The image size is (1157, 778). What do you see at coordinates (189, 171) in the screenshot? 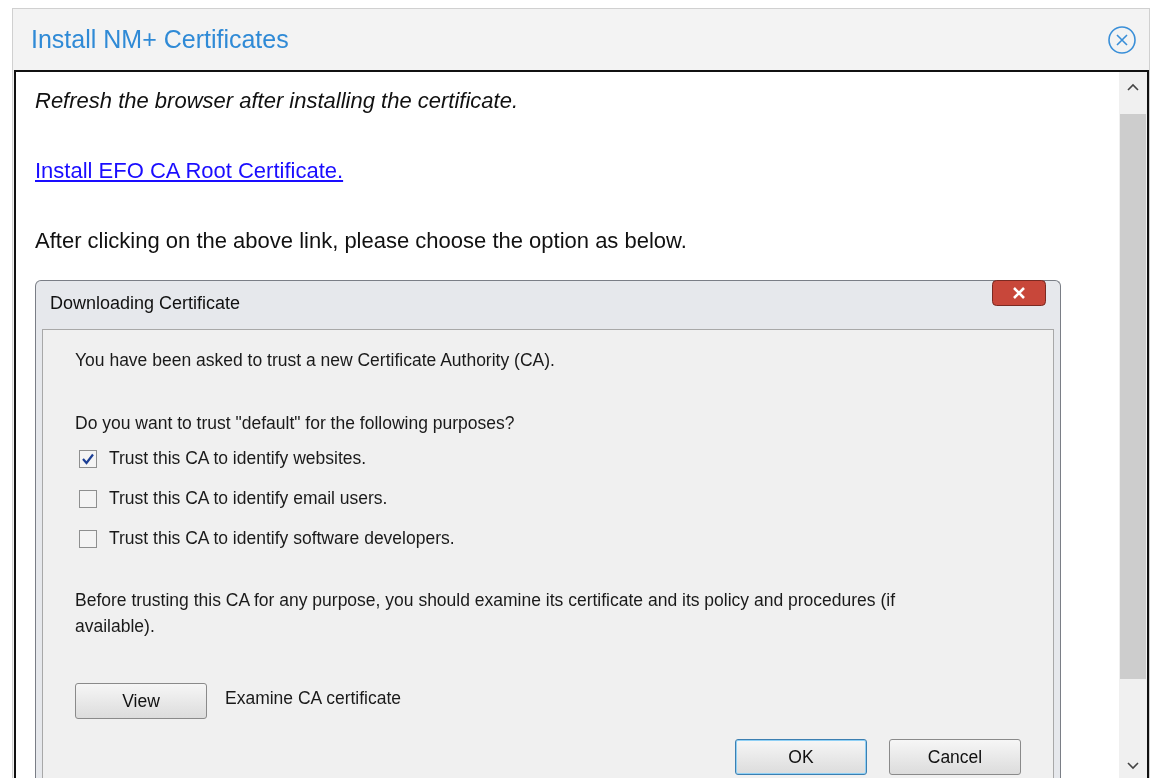
I see `install-link: Install EFO CA Root Certificate.` at bounding box center [189, 171].